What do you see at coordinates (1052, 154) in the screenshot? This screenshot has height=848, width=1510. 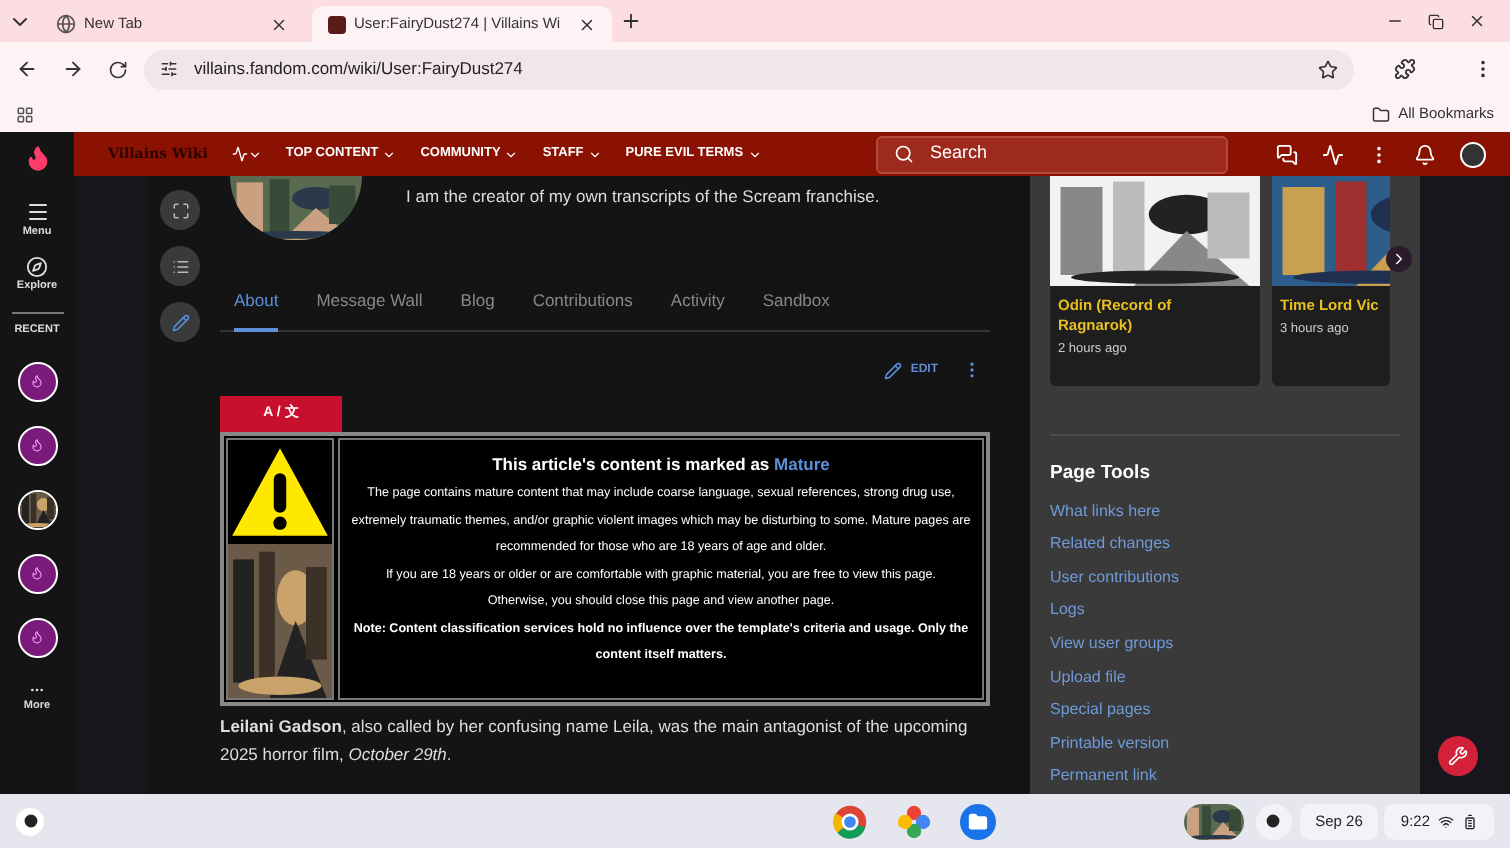 I see `search-field: Search` at bounding box center [1052, 154].